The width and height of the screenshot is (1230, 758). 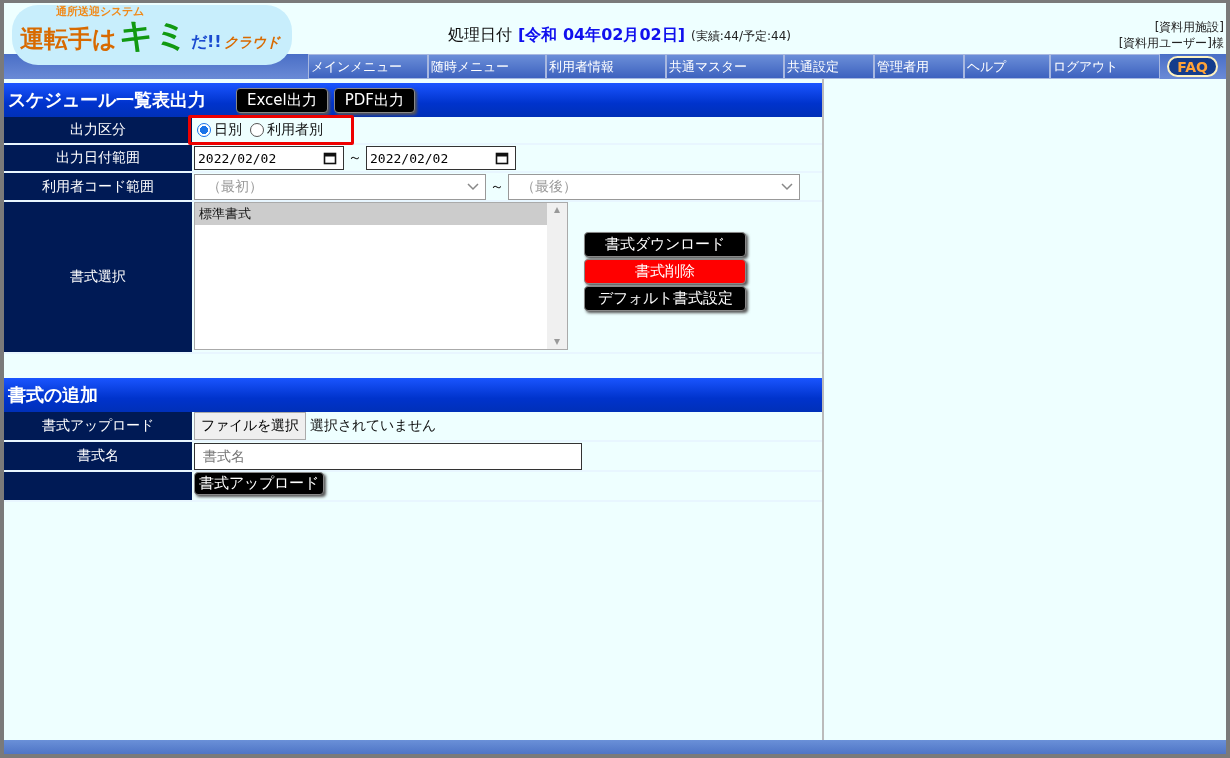 I want to click on format-list: 標準書式, so click(x=381, y=276).